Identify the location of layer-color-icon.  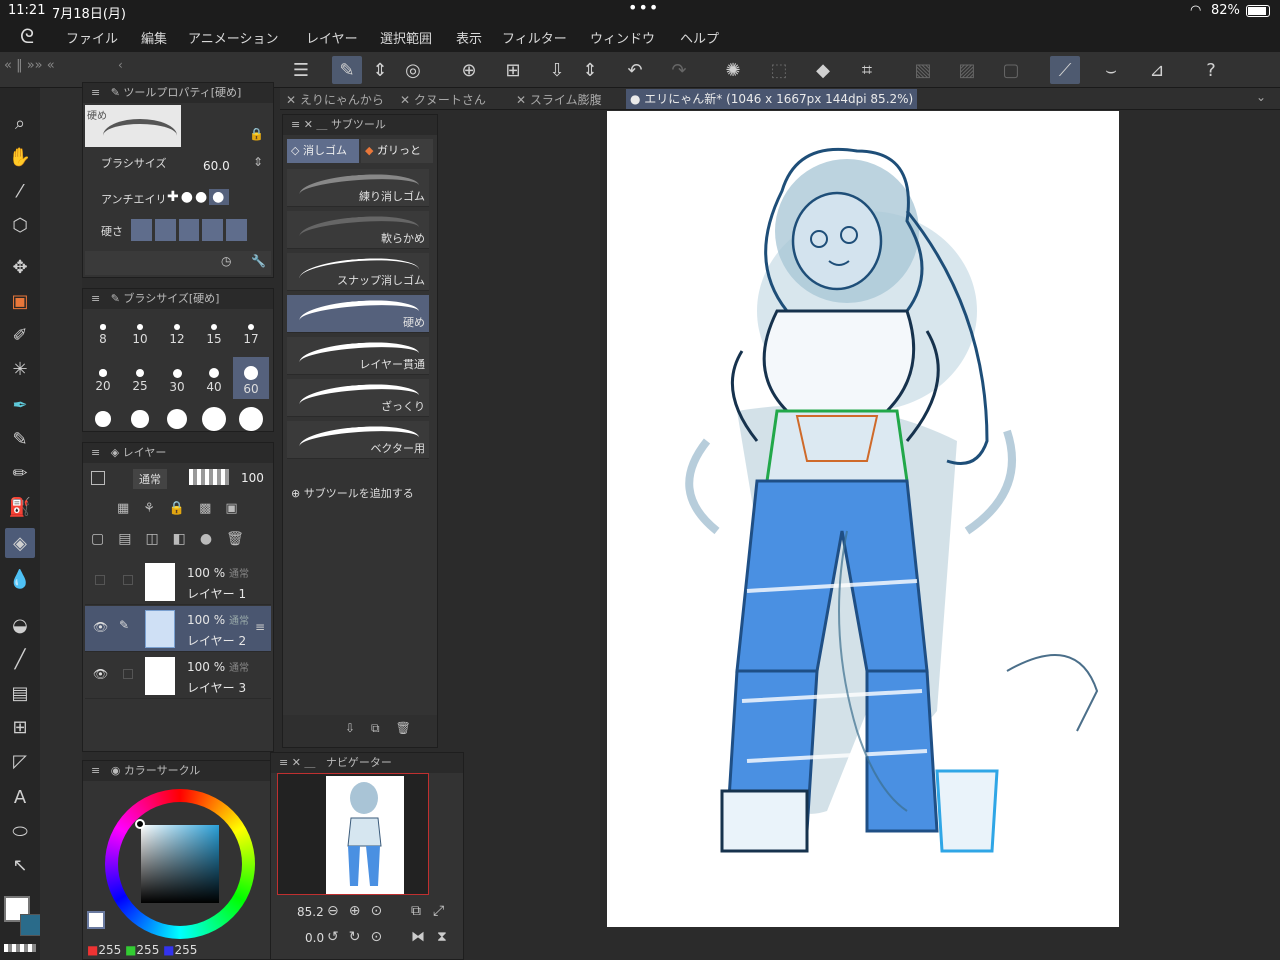
(98, 478).